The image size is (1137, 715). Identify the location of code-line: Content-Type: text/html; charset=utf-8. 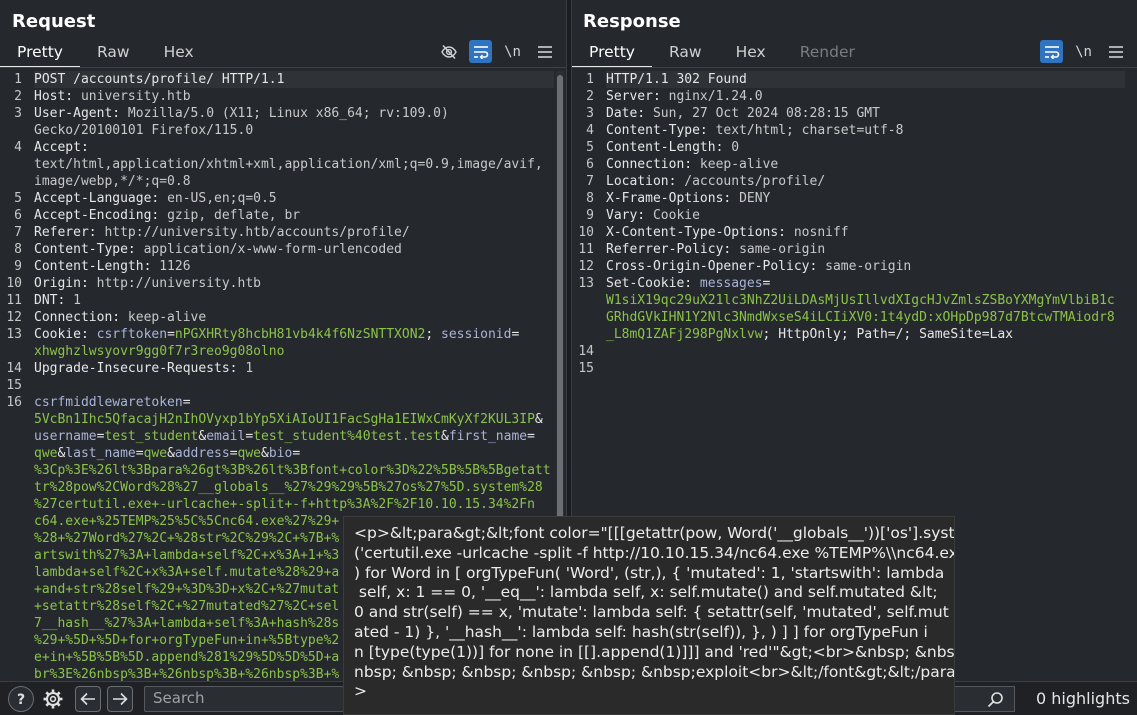
(865, 130).